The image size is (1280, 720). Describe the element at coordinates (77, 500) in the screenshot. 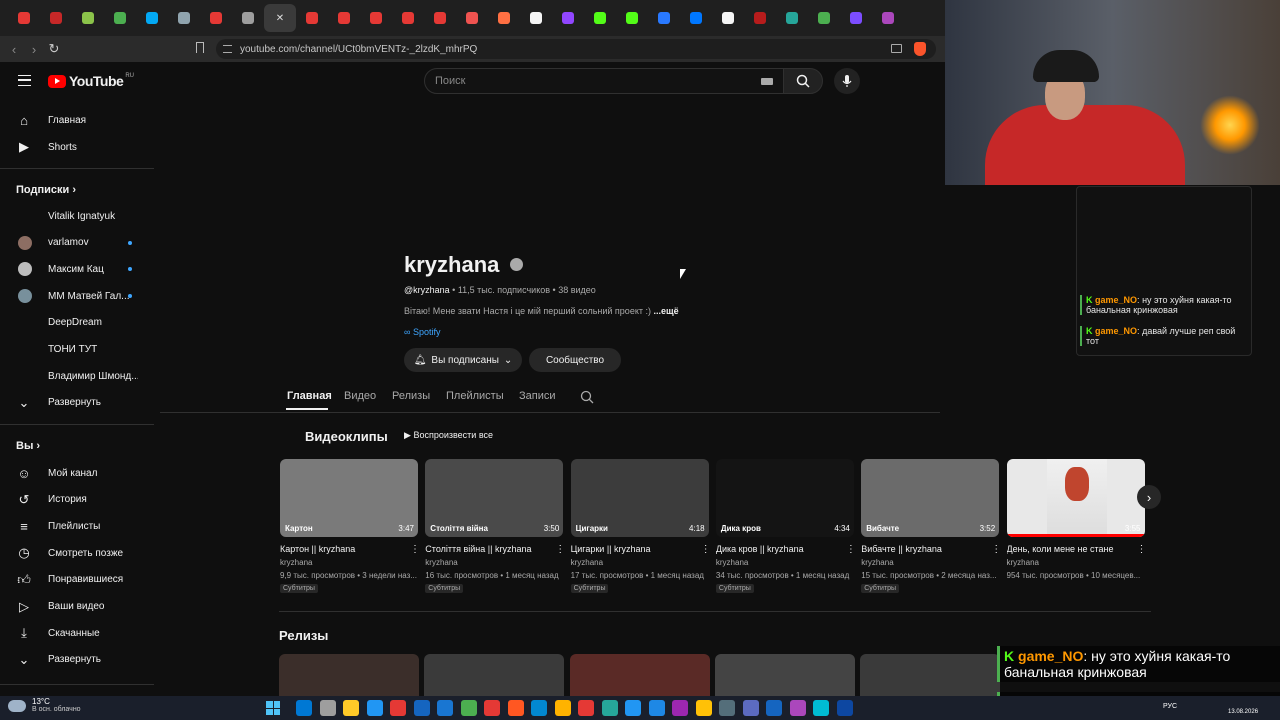

I see `sidebar-item-you: ↺ История` at that location.